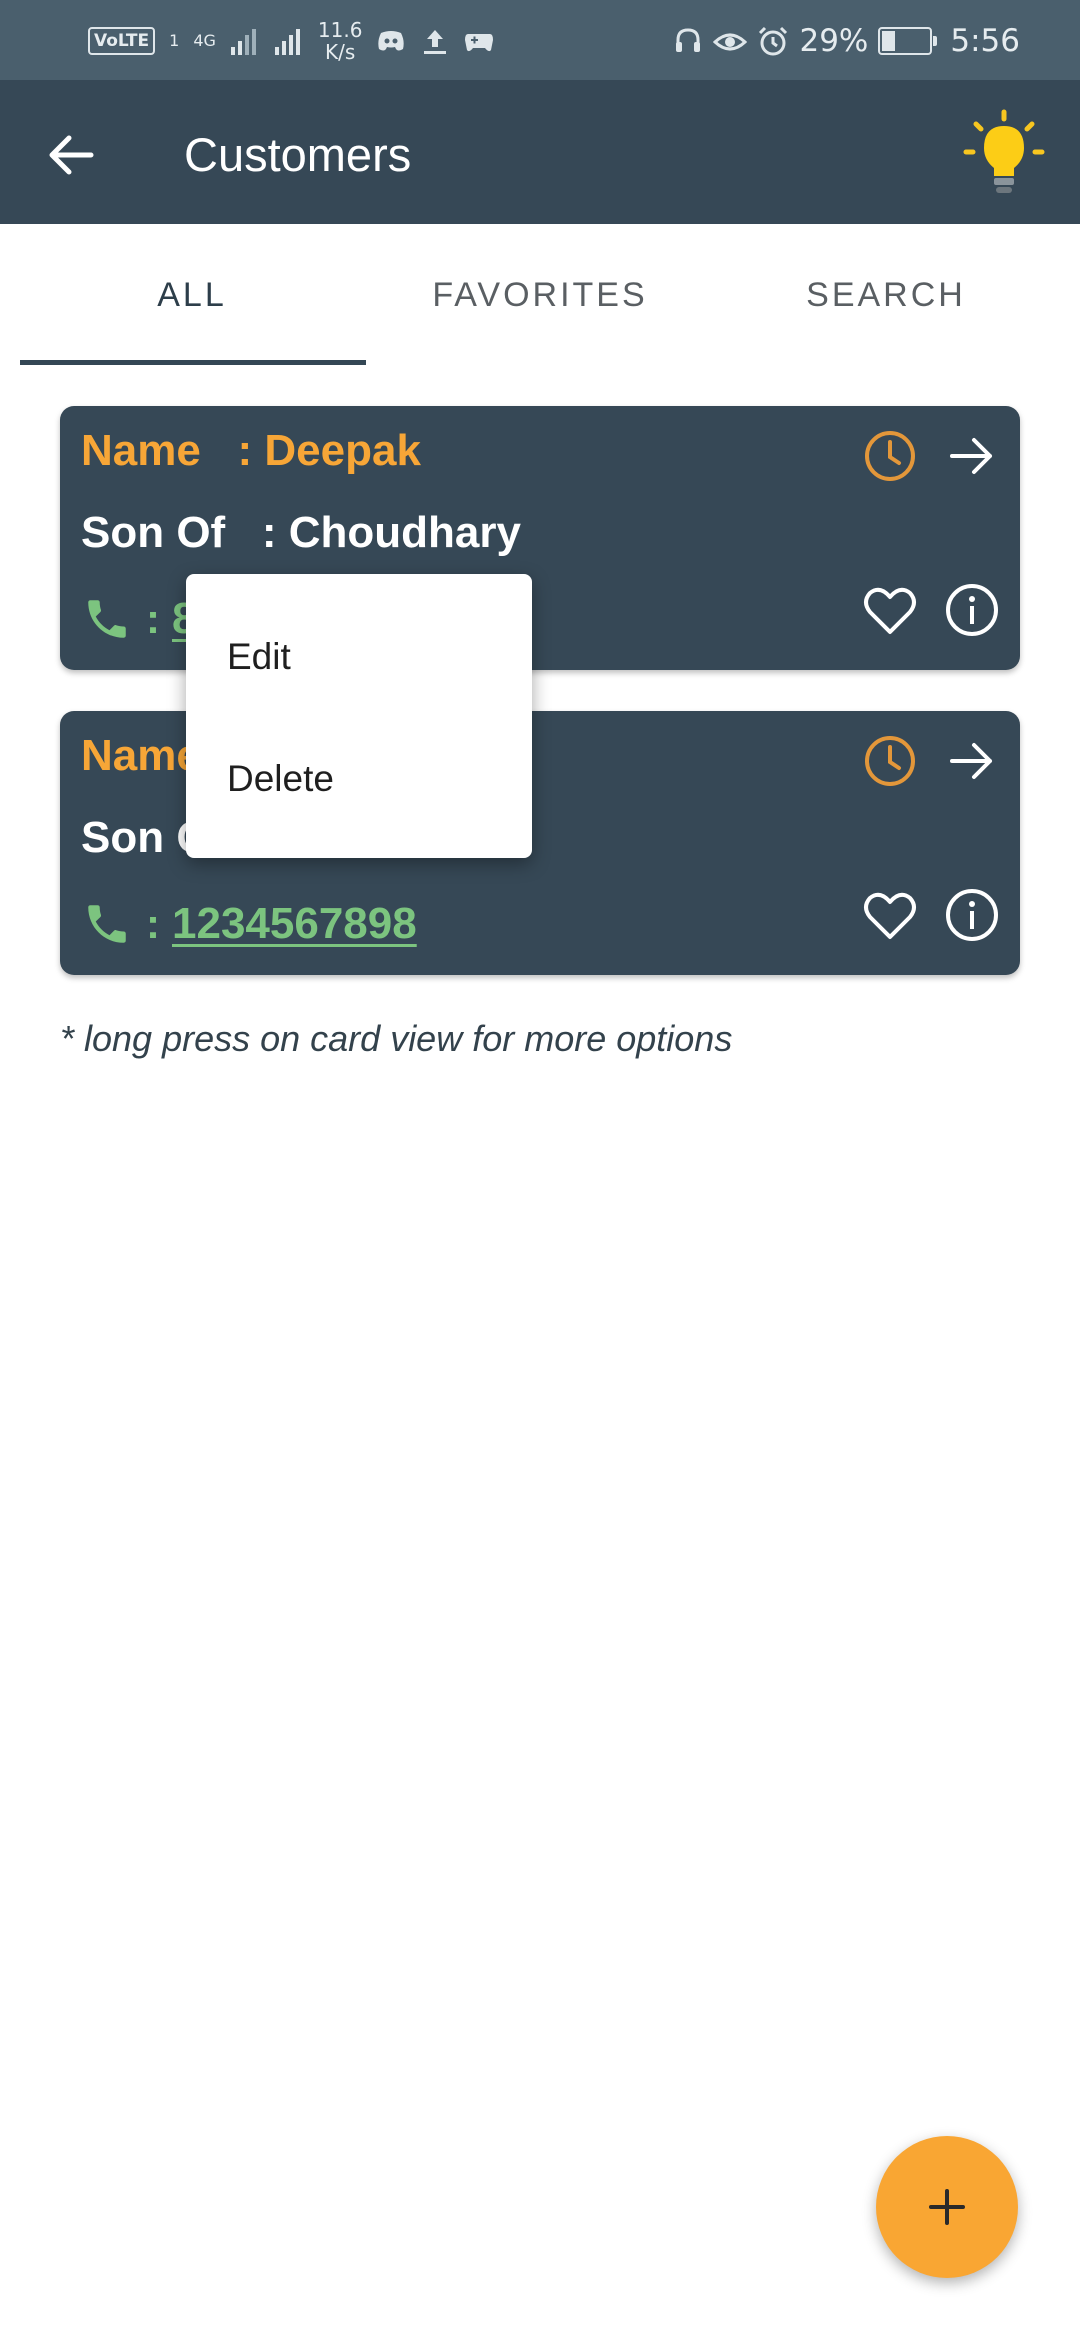 The height and width of the screenshot is (2340, 1080). I want to click on page-title: Customers, so click(298, 154).